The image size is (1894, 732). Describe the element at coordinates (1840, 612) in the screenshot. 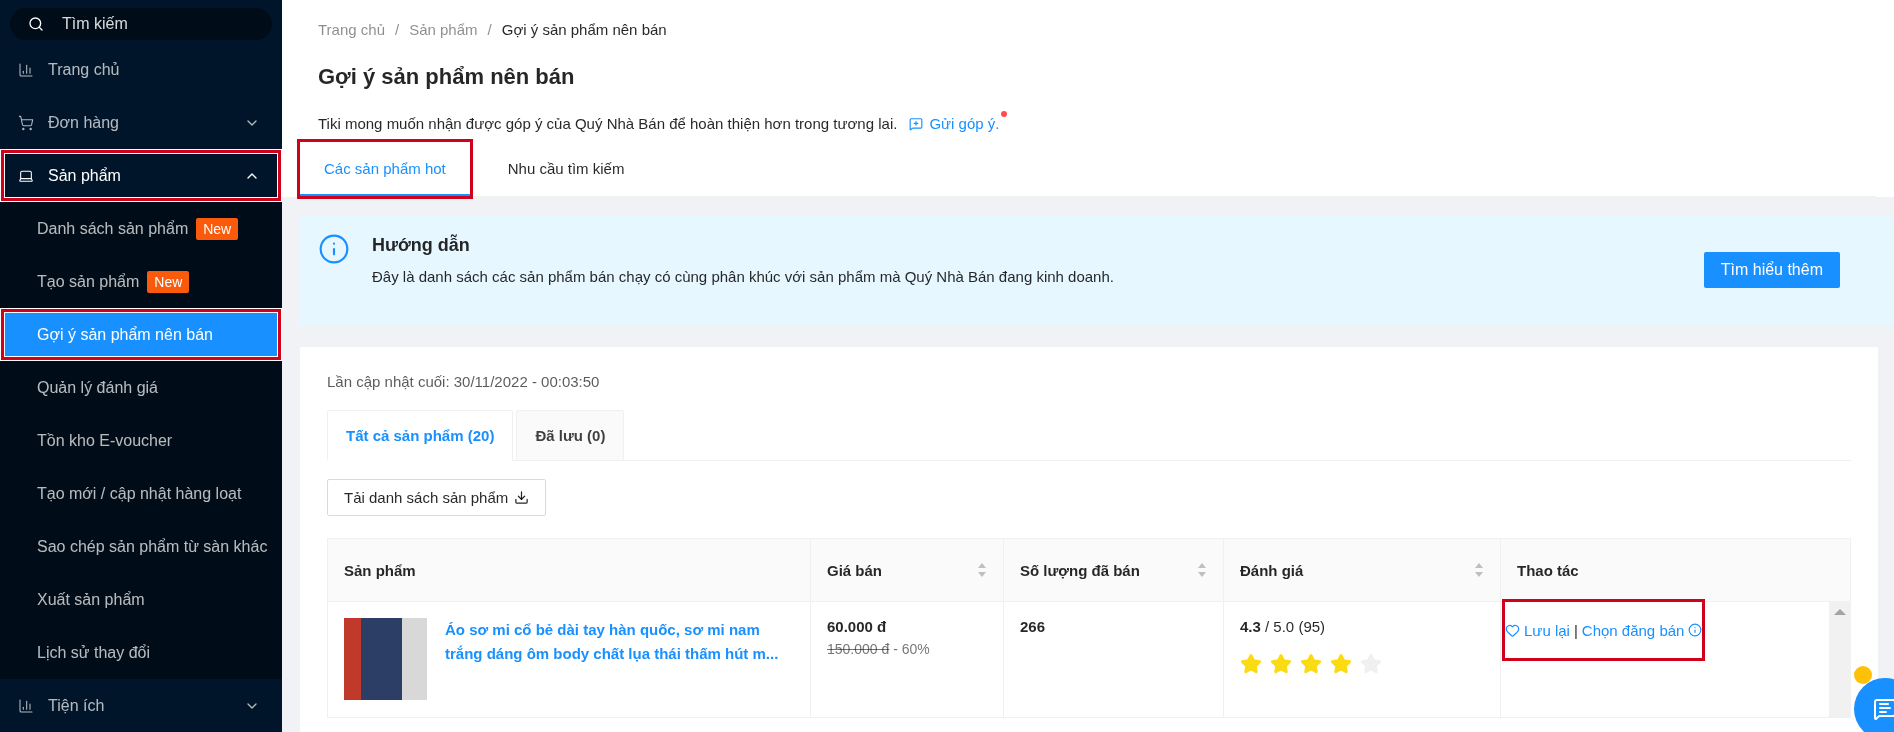

I see `scroll-up-icon` at that location.